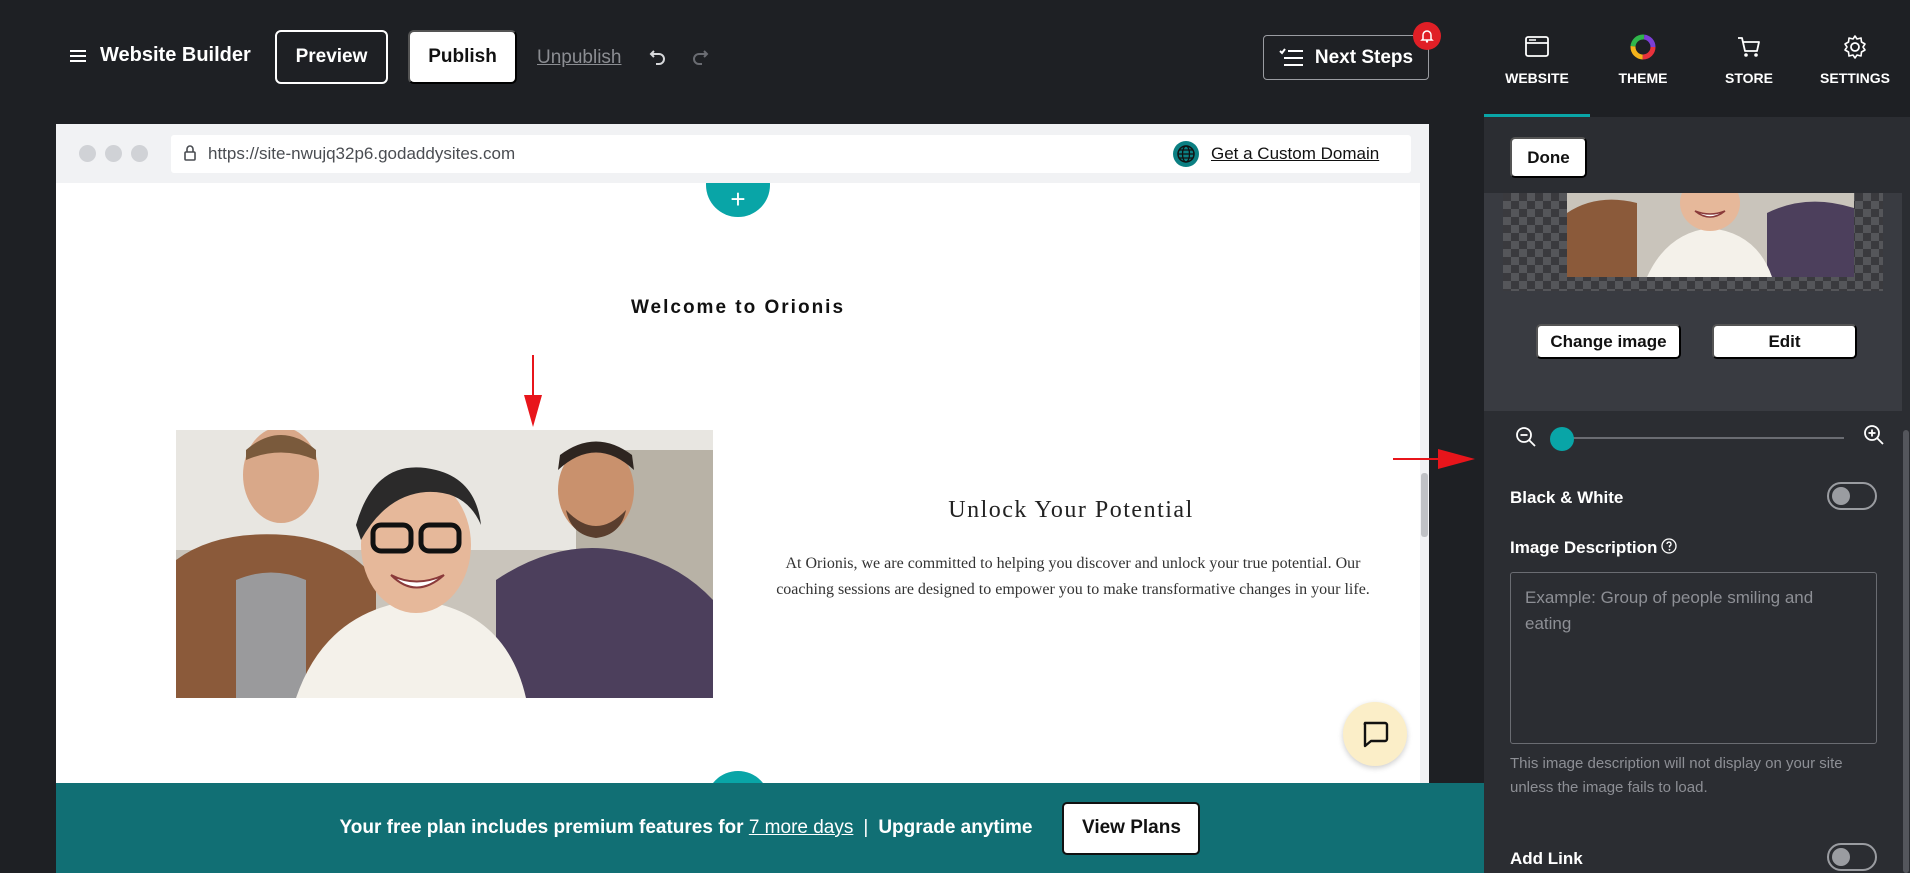  Describe the element at coordinates (1710, 235) in the screenshot. I see `image-thumbnail` at that location.